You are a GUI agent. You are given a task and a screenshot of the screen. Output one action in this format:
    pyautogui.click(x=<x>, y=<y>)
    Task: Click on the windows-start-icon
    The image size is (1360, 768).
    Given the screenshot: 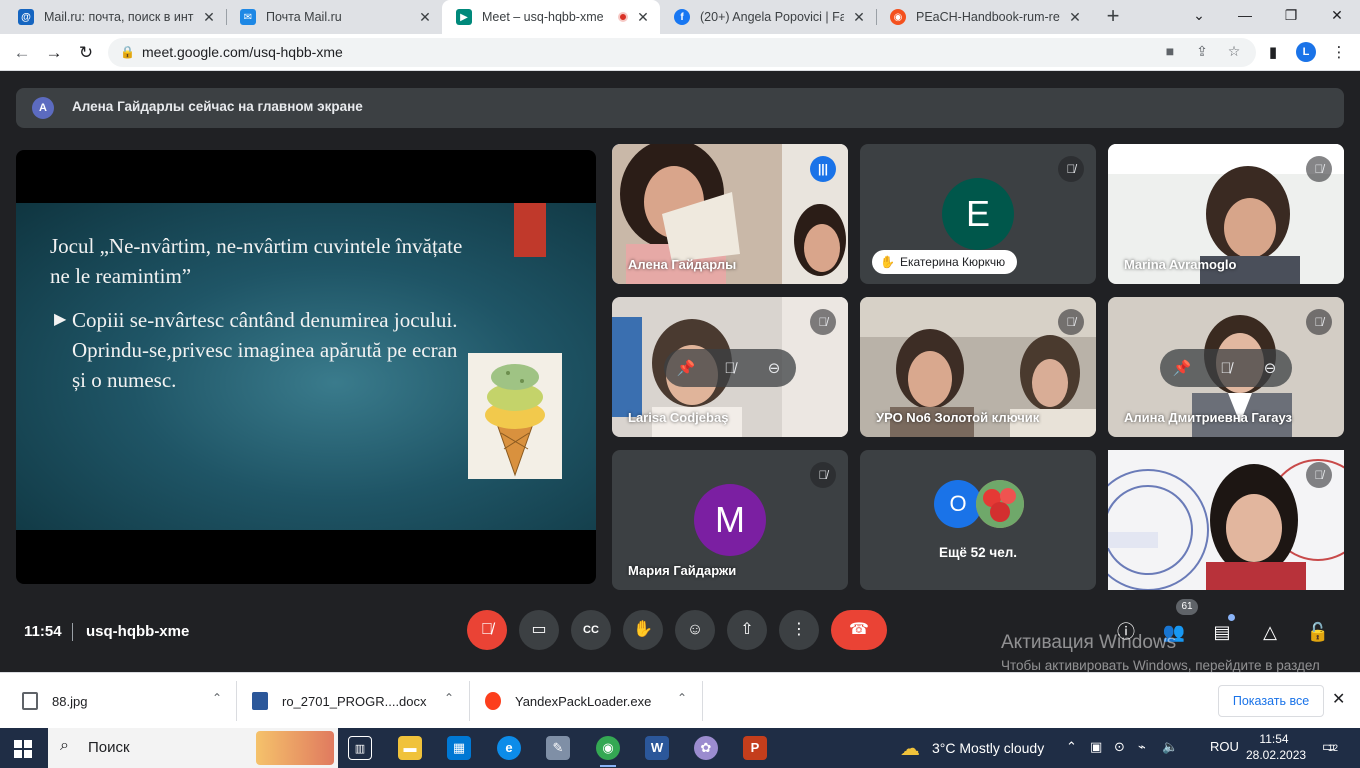 What is the action you would take?
    pyautogui.click(x=23, y=749)
    